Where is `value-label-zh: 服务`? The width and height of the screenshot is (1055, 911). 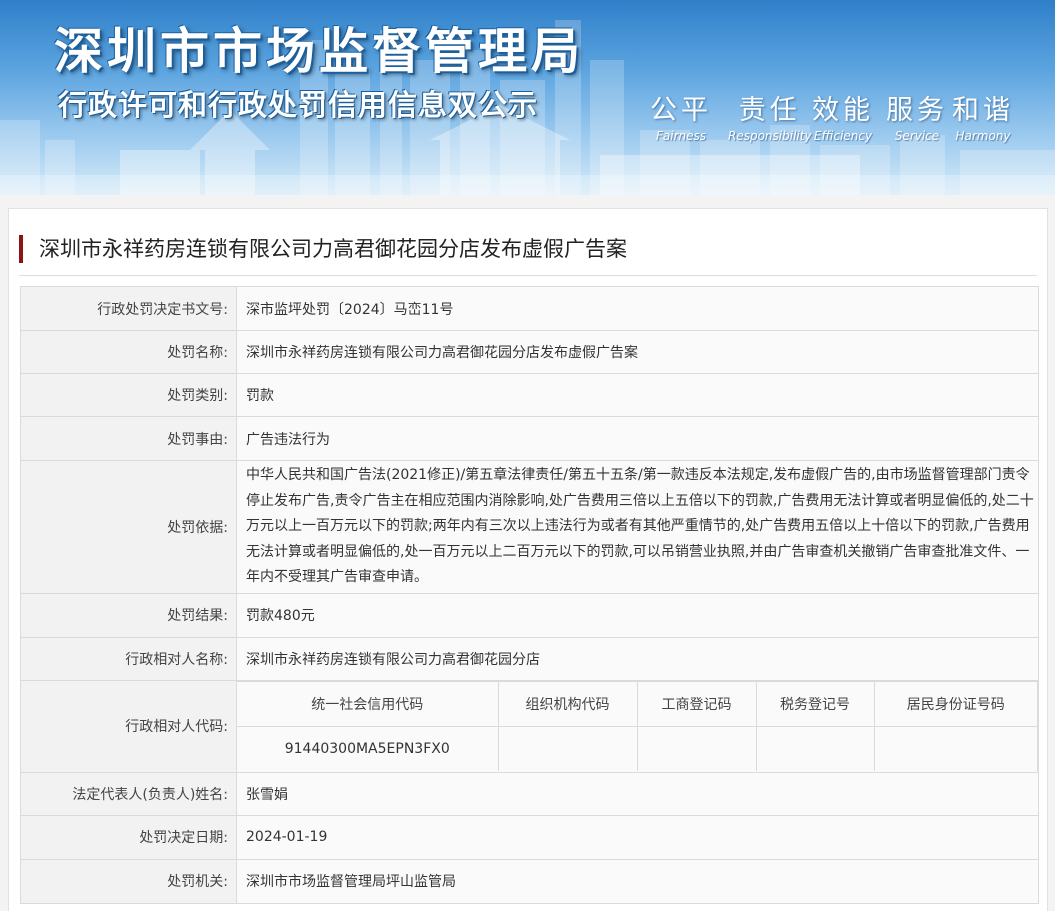
value-label-zh: 服务 is located at coordinates (917, 110).